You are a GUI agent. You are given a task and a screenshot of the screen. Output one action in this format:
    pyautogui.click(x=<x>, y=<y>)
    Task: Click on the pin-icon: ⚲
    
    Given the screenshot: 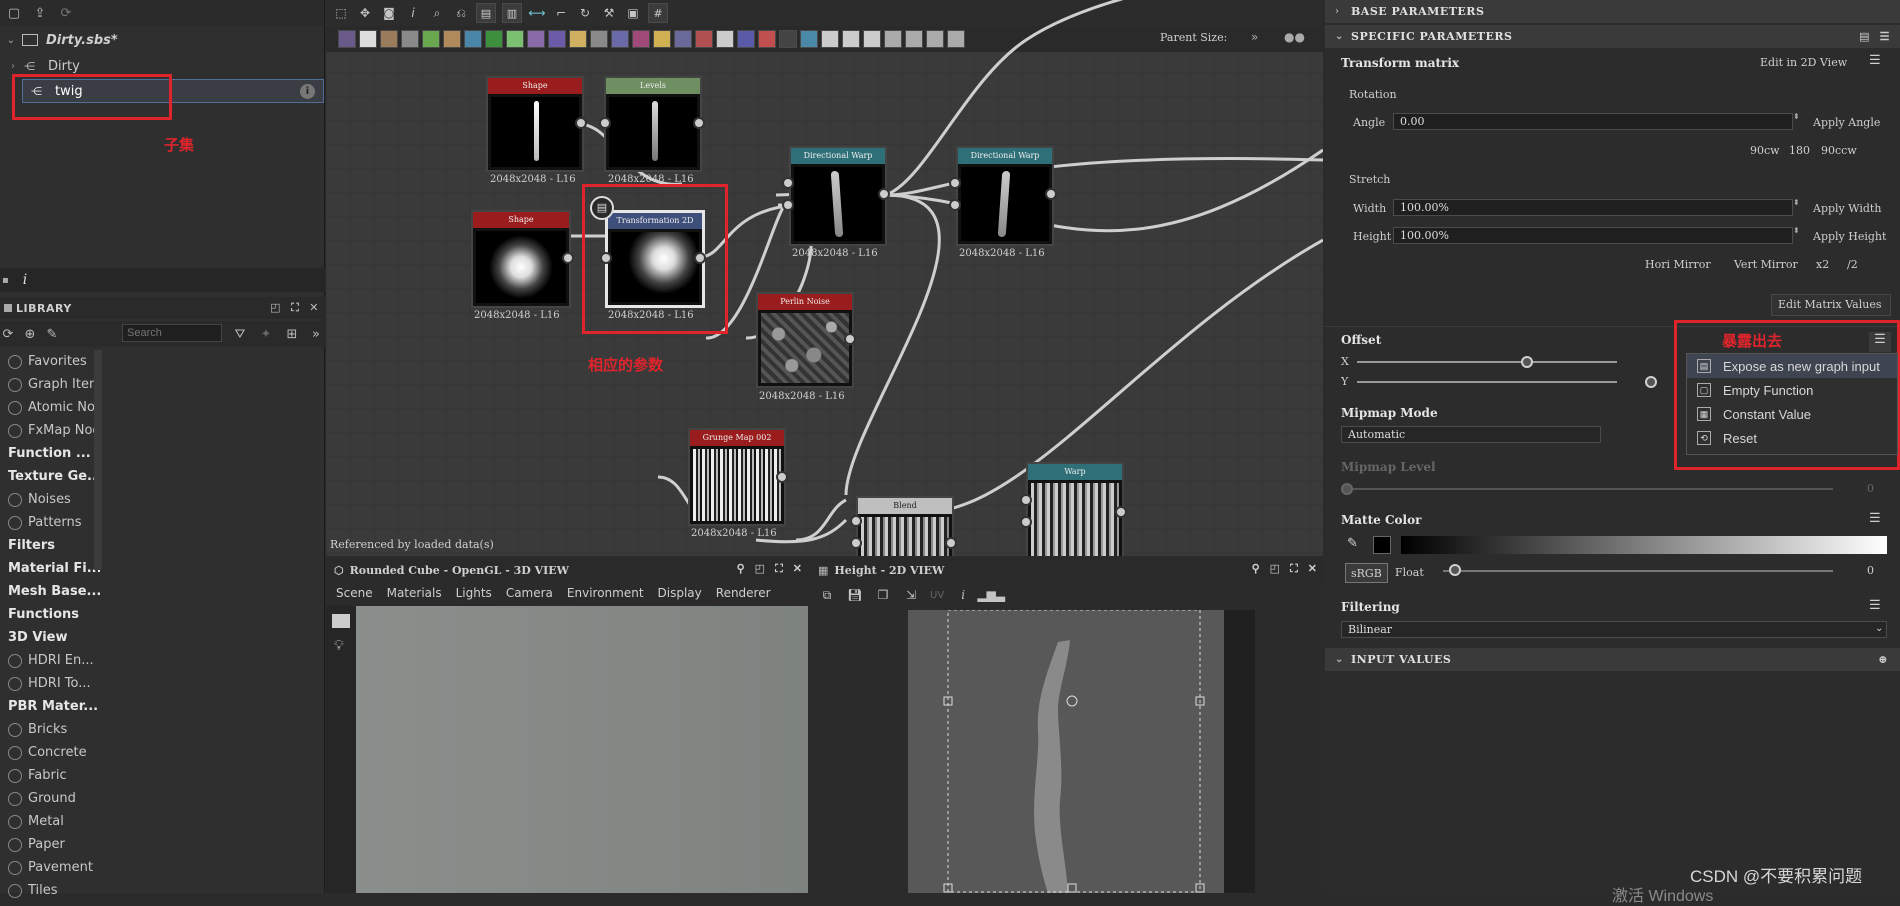 What is the action you would take?
    pyautogui.click(x=1256, y=569)
    